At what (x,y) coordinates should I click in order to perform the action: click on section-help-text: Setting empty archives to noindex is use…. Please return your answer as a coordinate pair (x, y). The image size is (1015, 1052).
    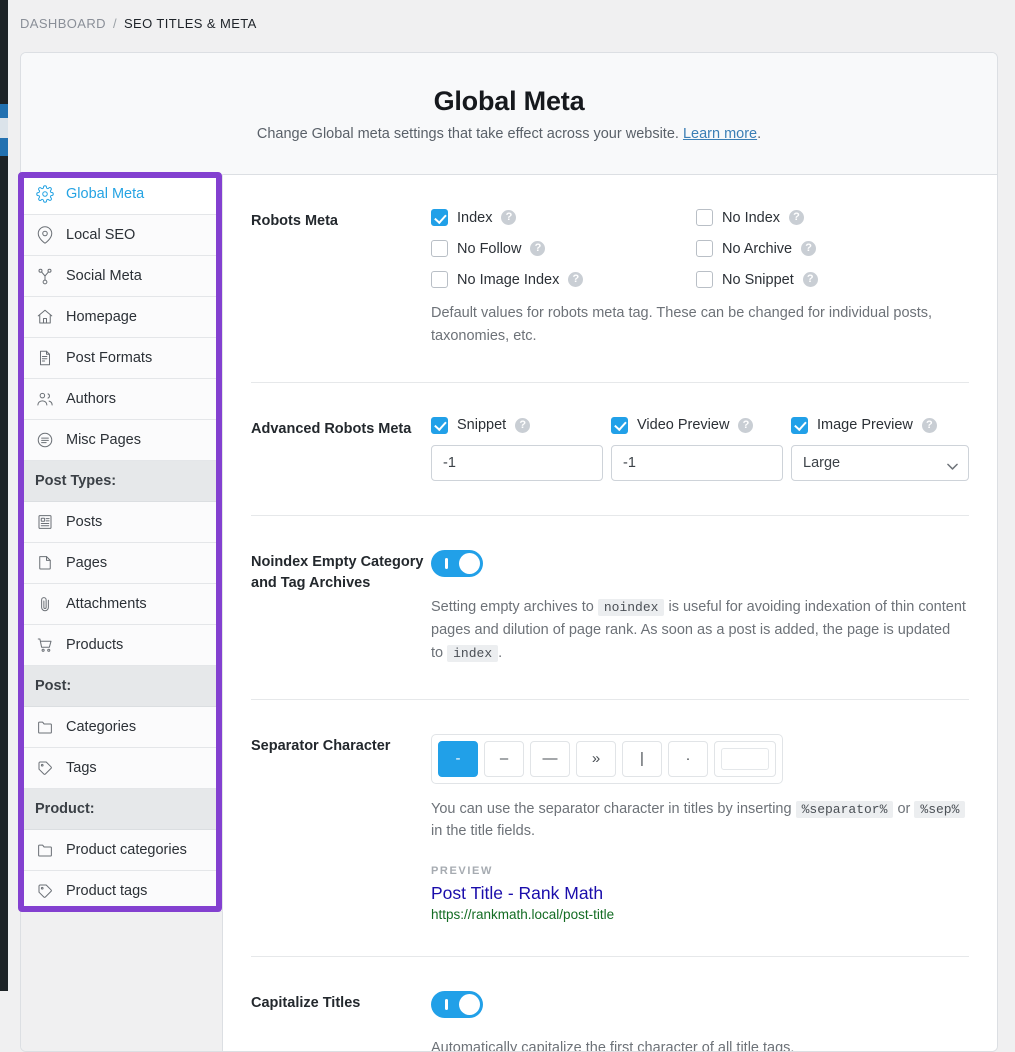
    Looking at the image, I should click on (698, 630).